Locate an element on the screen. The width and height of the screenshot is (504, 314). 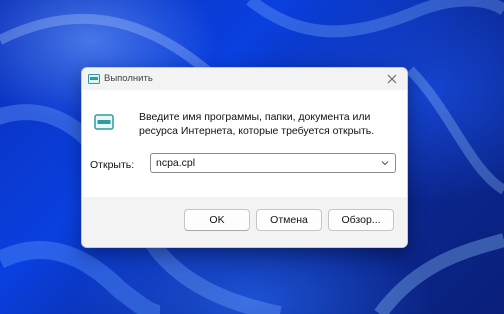
chevron-down-icon is located at coordinates (385, 163).